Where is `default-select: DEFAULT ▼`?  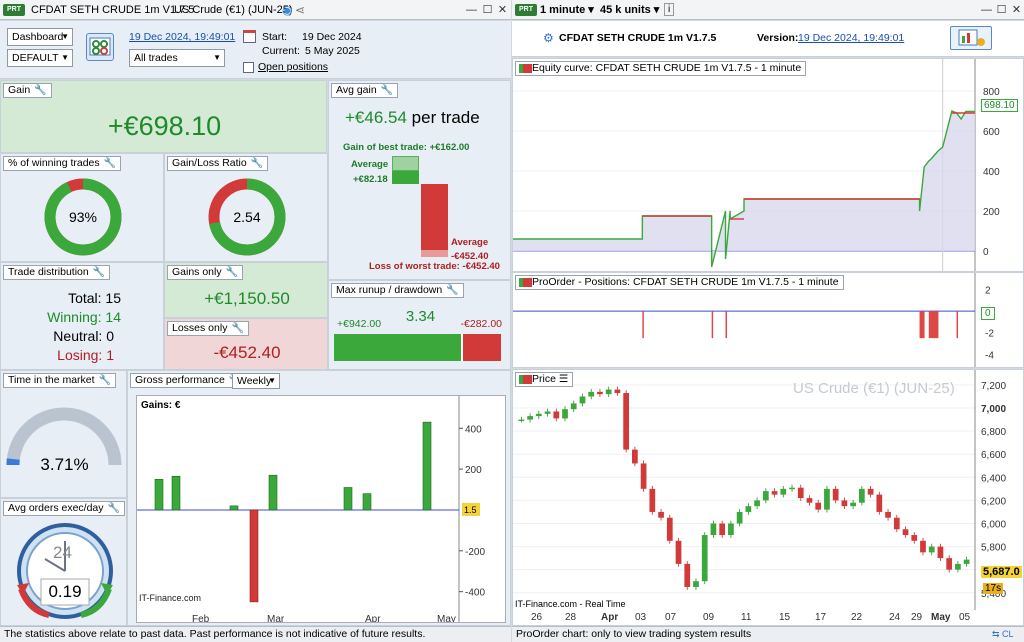
default-select: DEFAULT ▼ is located at coordinates (40, 58).